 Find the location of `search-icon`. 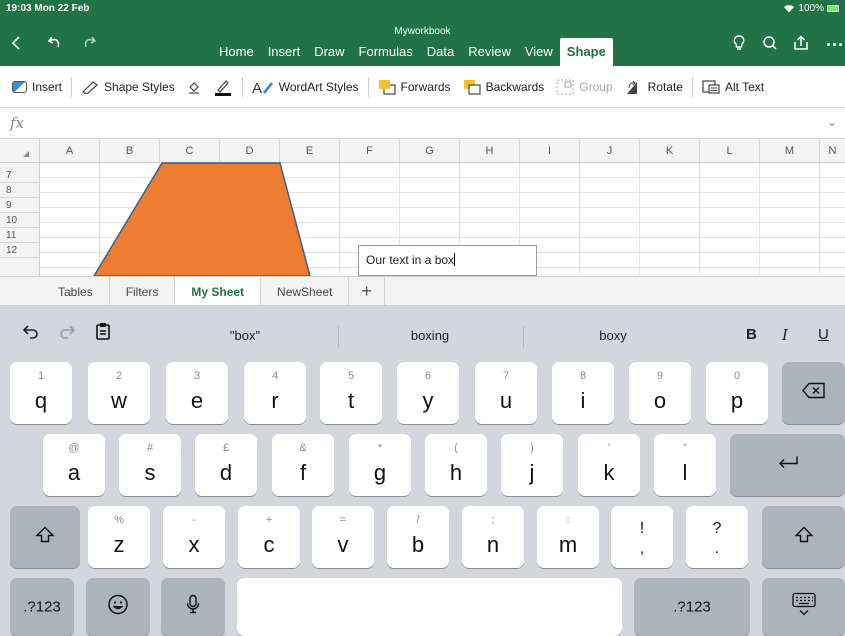

search-icon is located at coordinates (770, 45).